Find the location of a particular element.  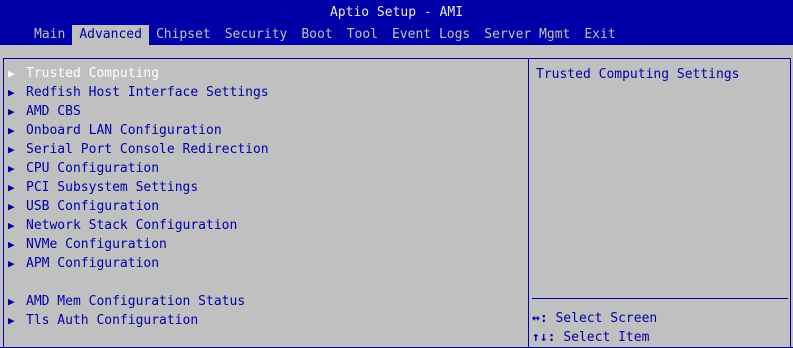

menu-item-redfish-host-interface: ▶ Redfish Host Interface Settings is located at coordinates (138, 92).